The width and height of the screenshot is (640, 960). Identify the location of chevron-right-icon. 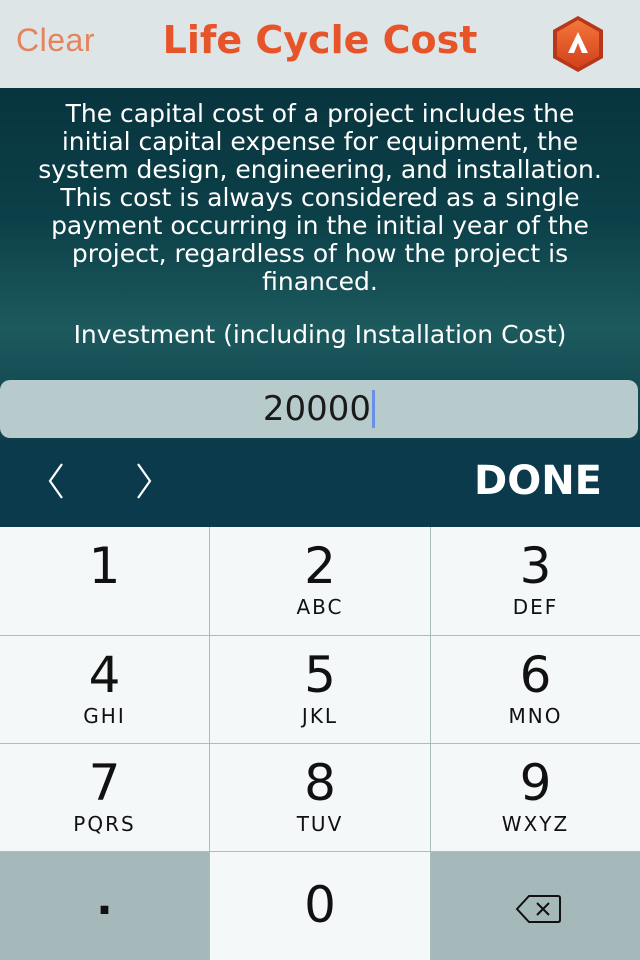
(144, 481).